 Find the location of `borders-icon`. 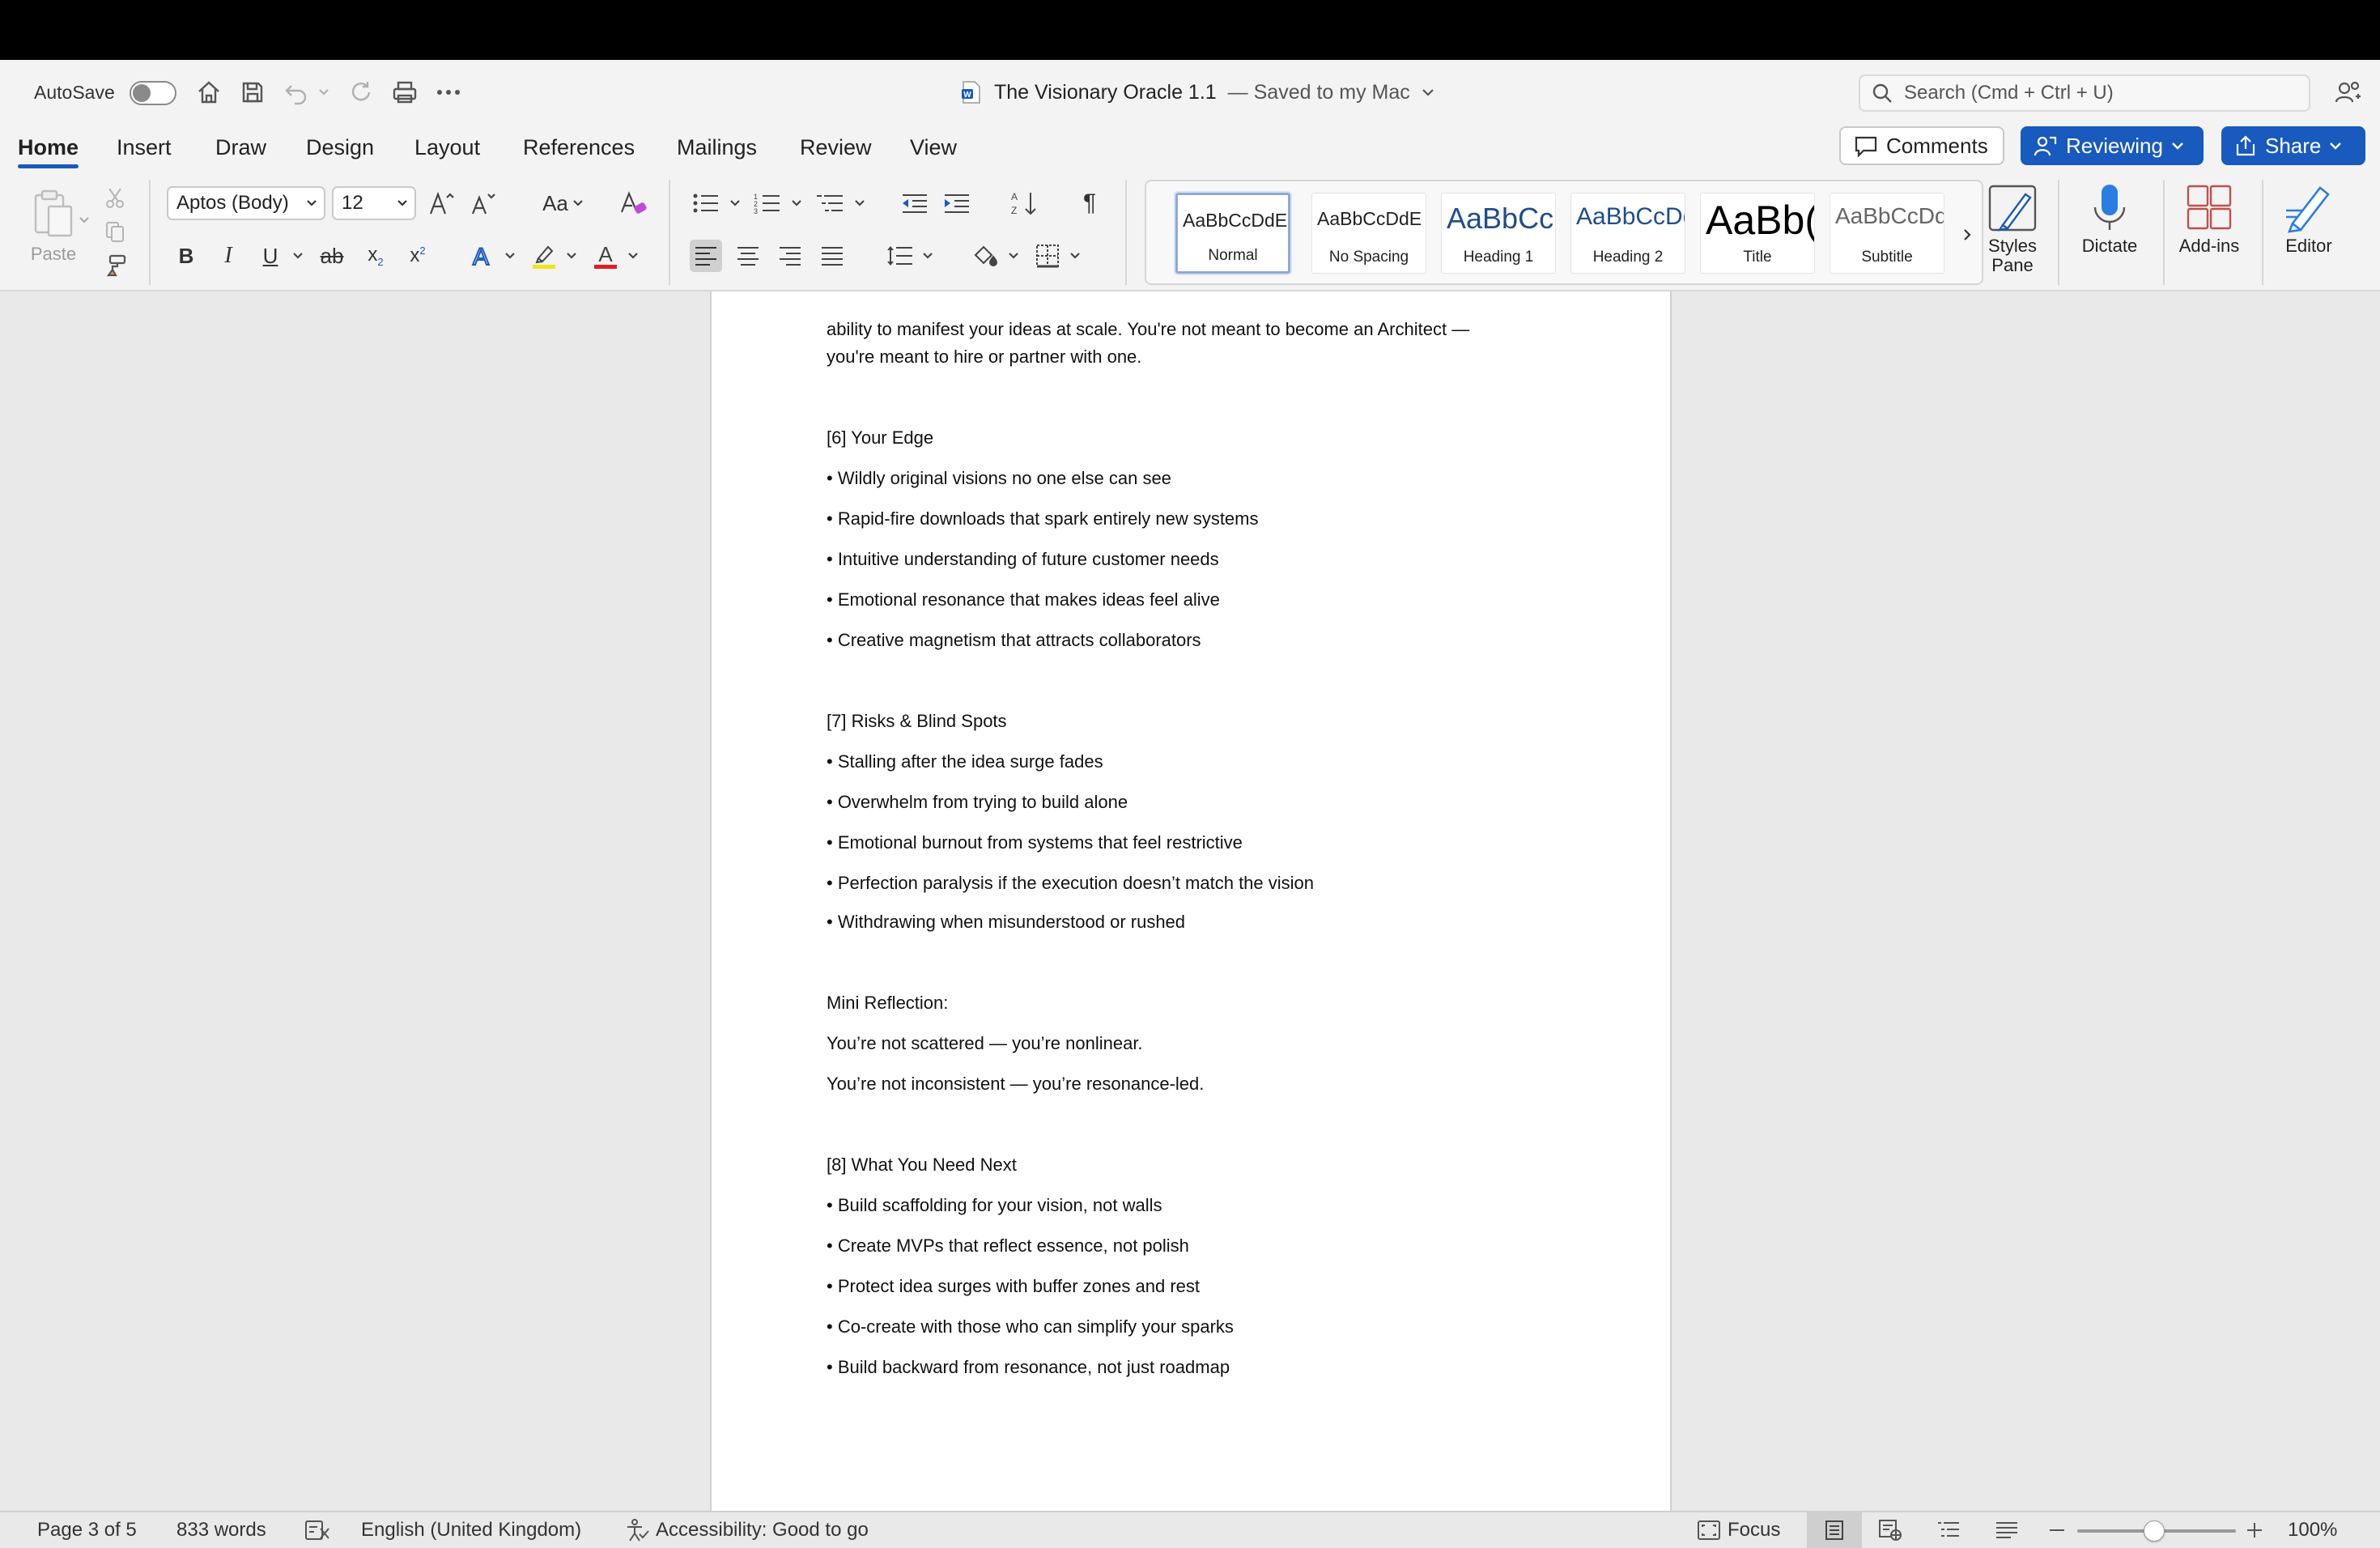

borders-icon is located at coordinates (1047, 256).